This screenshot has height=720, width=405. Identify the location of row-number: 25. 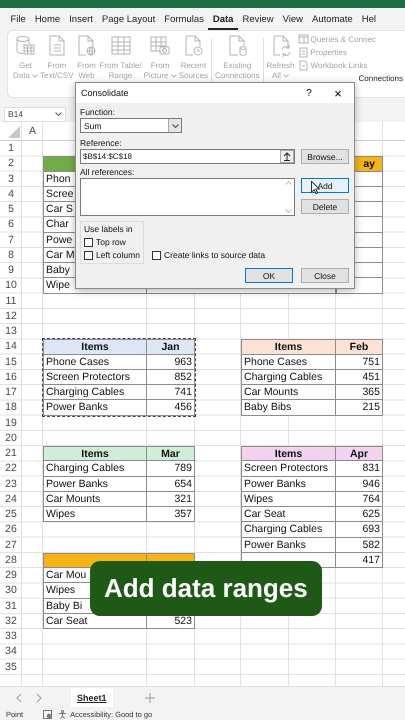
(11, 514).